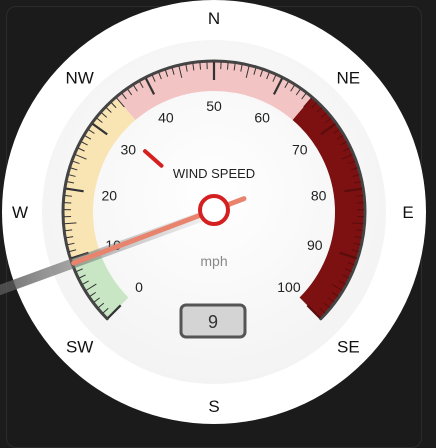  I want to click on value-display: 9, so click(213, 322).